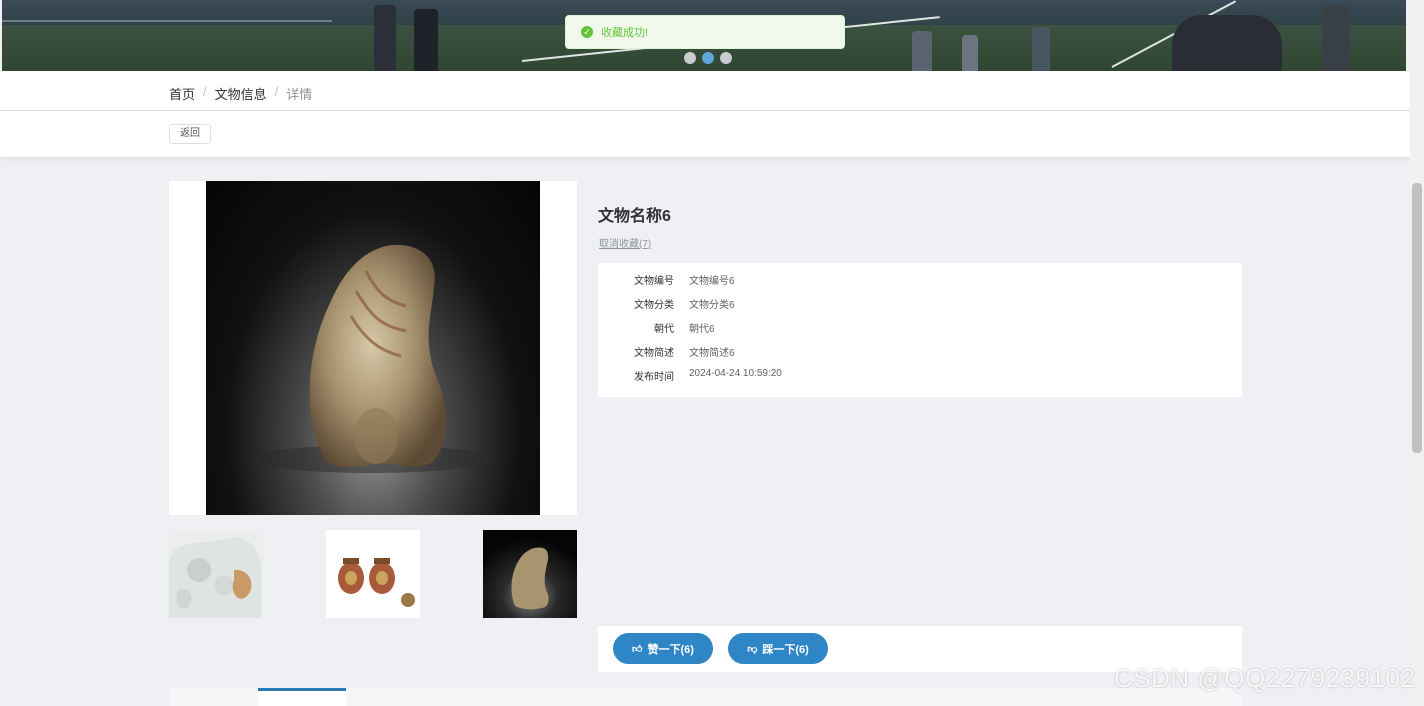 The height and width of the screenshot is (706, 1424). What do you see at coordinates (634, 216) in the screenshot?
I see `artifact-title: 文物名称6` at bounding box center [634, 216].